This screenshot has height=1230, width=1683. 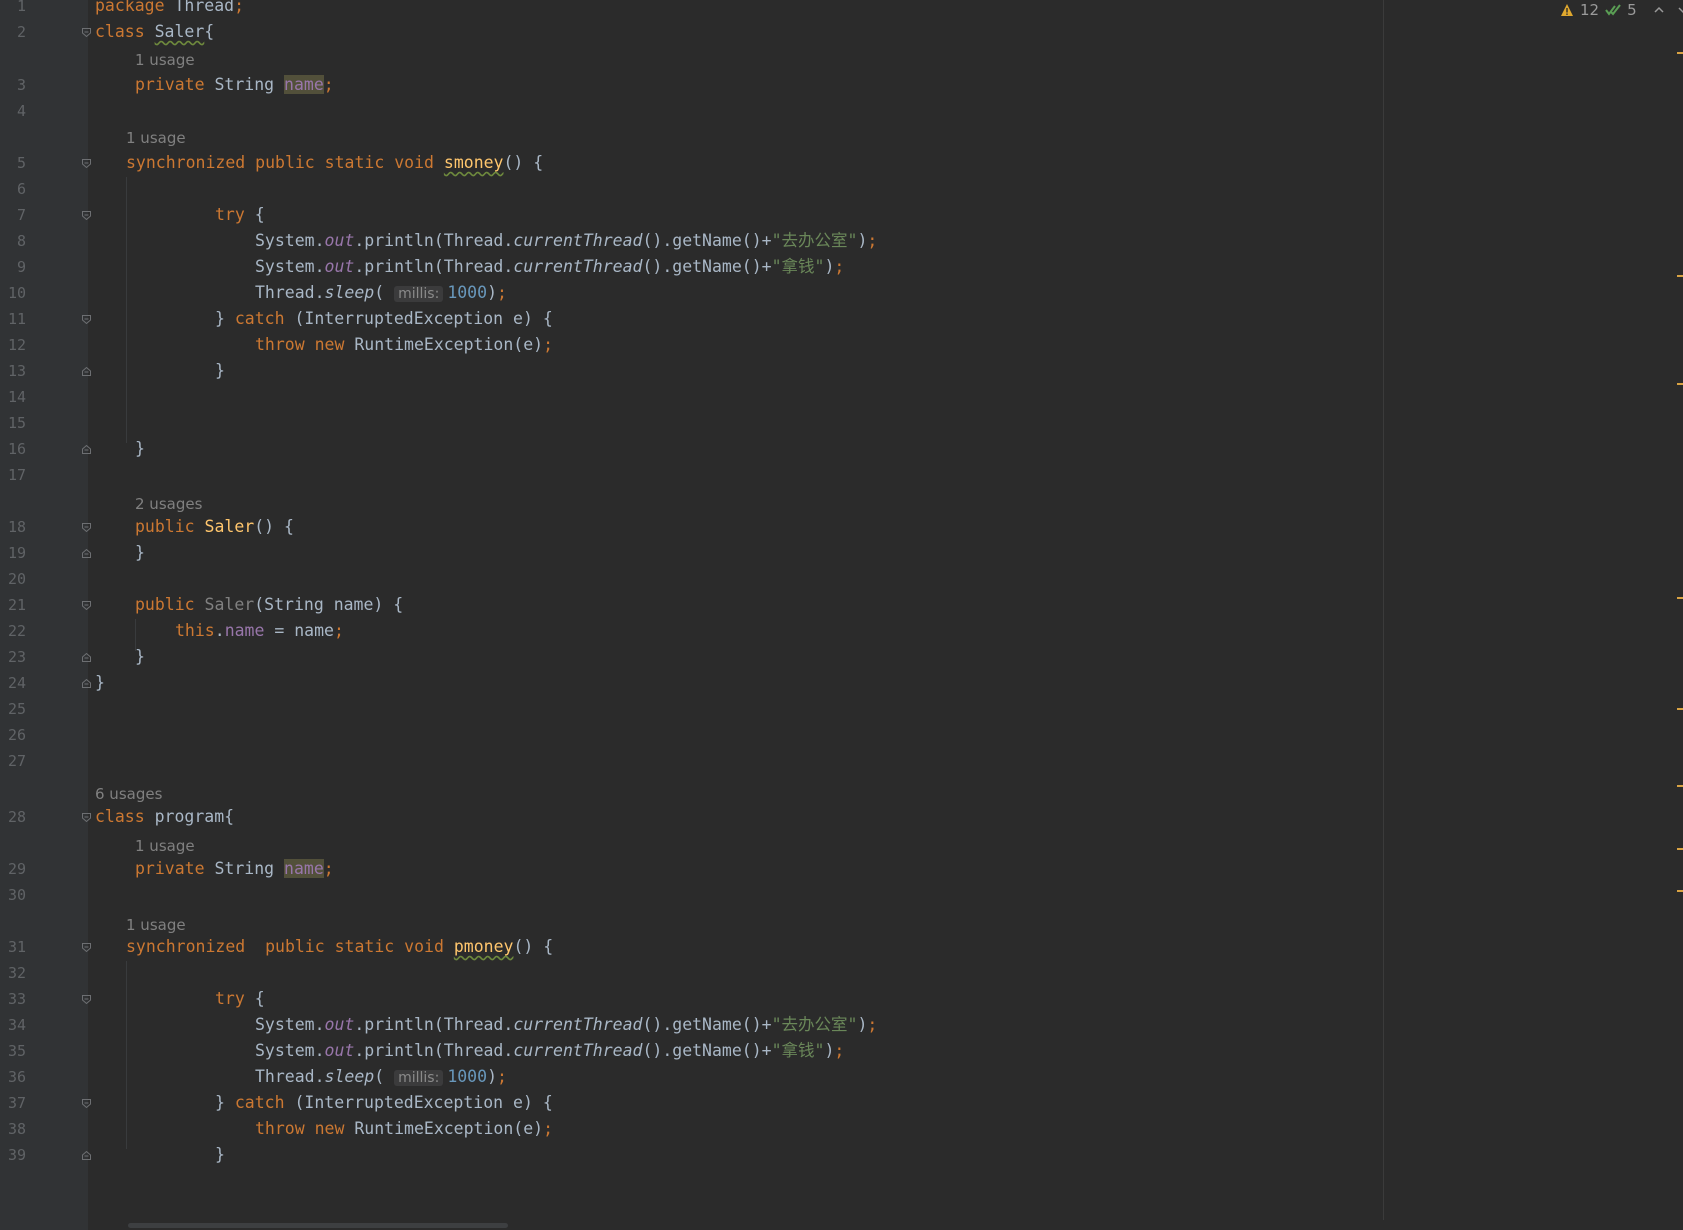 What do you see at coordinates (269, 604) in the screenshot?
I see `code-line: public Saler(String name) {` at bounding box center [269, 604].